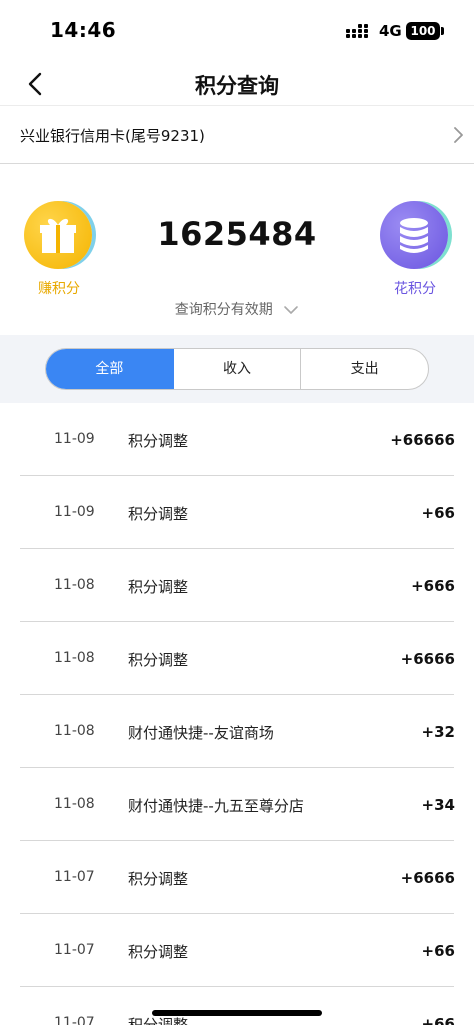 The width and height of the screenshot is (474, 1025). I want to click on earn-points-label: 赚积分, so click(59, 289).